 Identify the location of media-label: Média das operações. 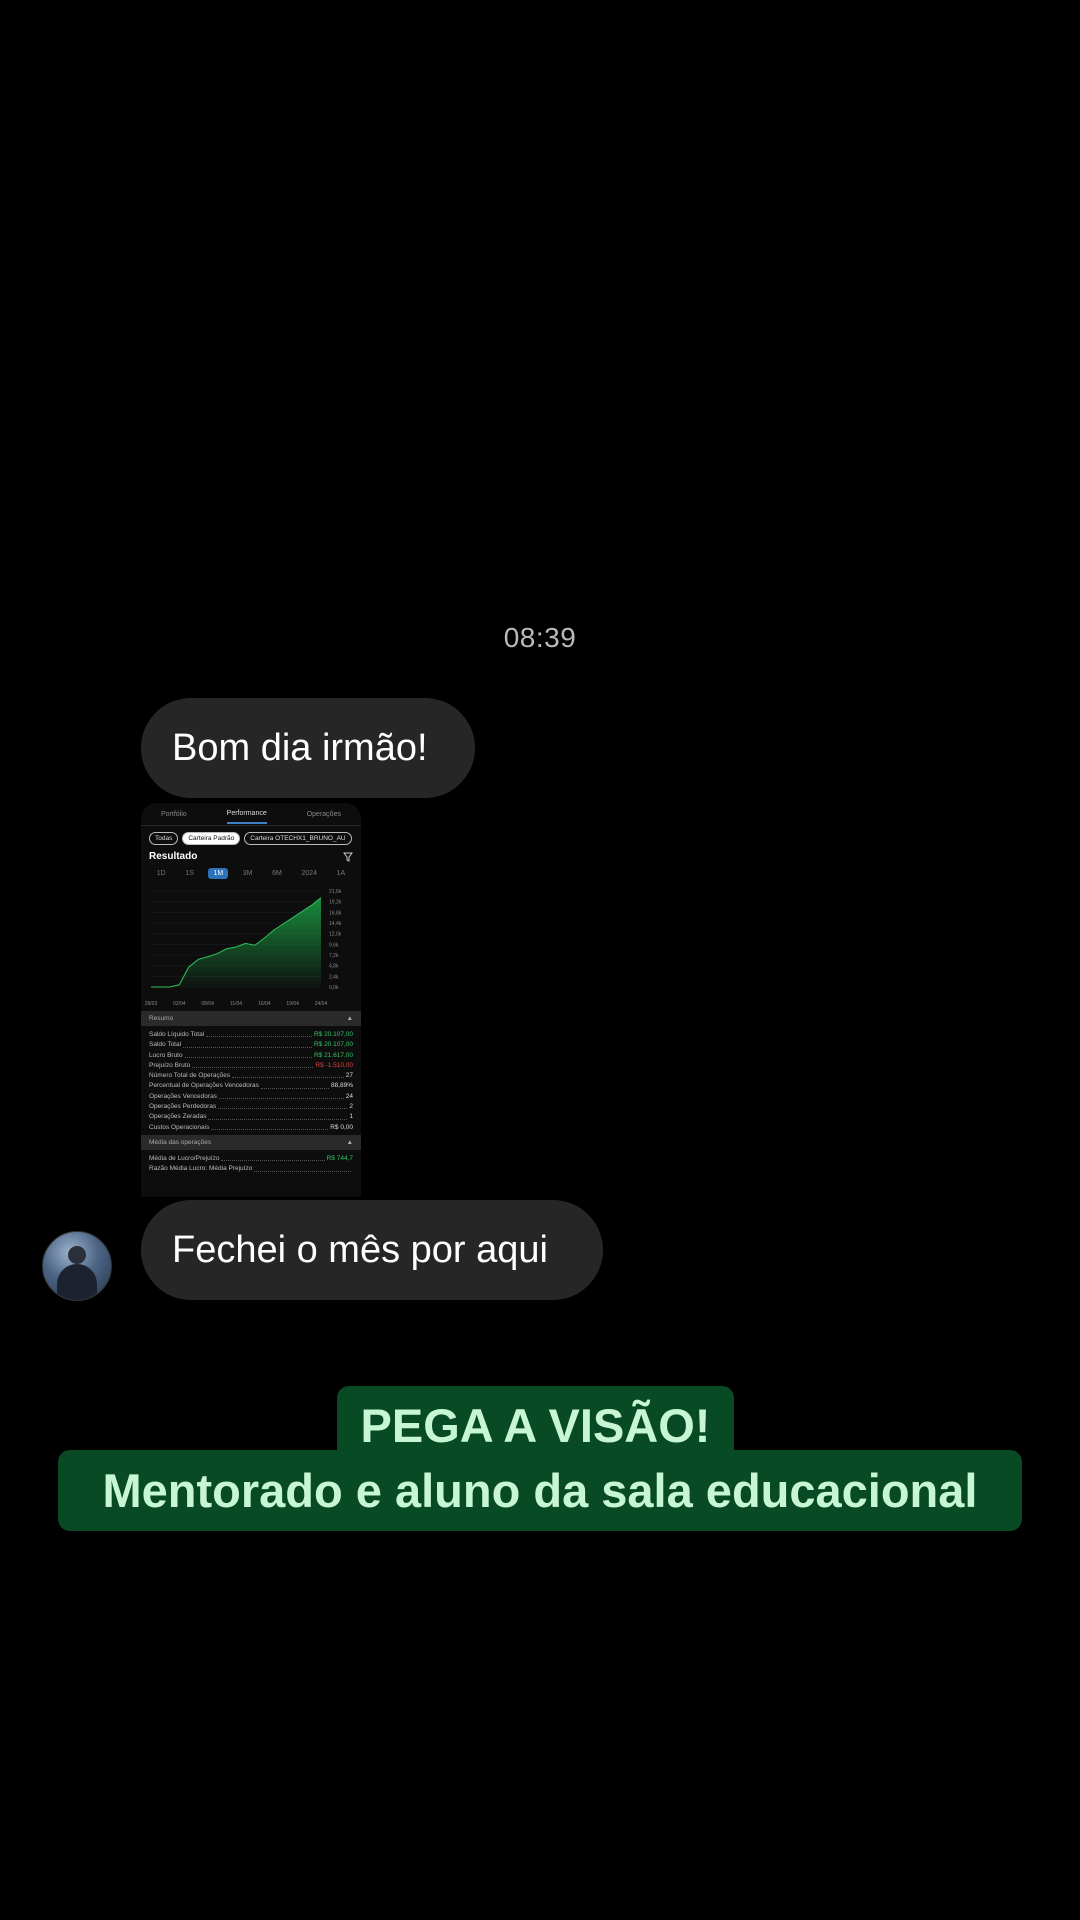
(180, 1142).